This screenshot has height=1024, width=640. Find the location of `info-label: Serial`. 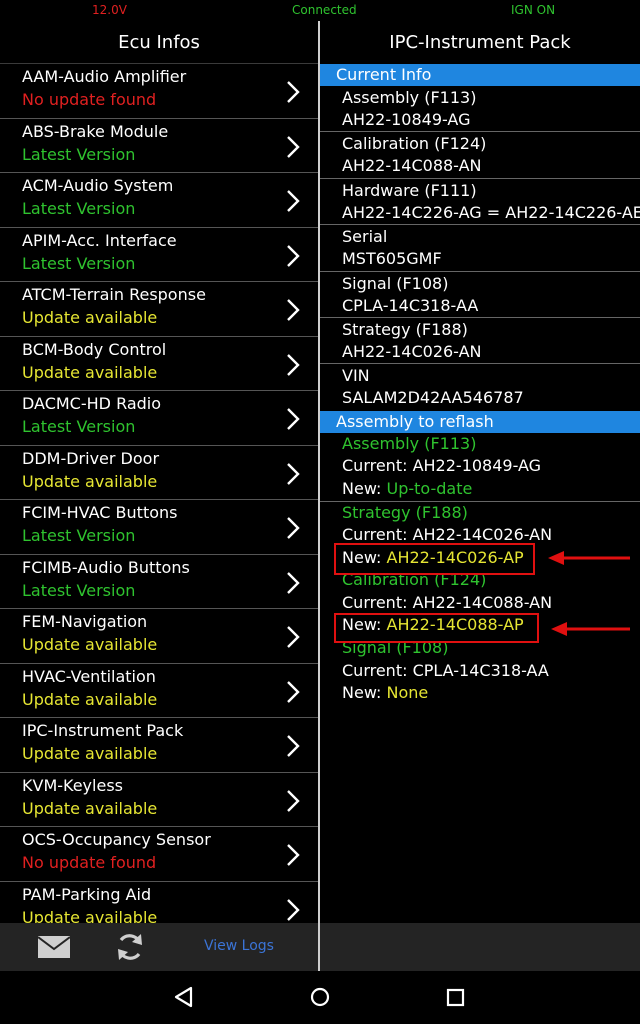

info-label: Serial is located at coordinates (365, 237).